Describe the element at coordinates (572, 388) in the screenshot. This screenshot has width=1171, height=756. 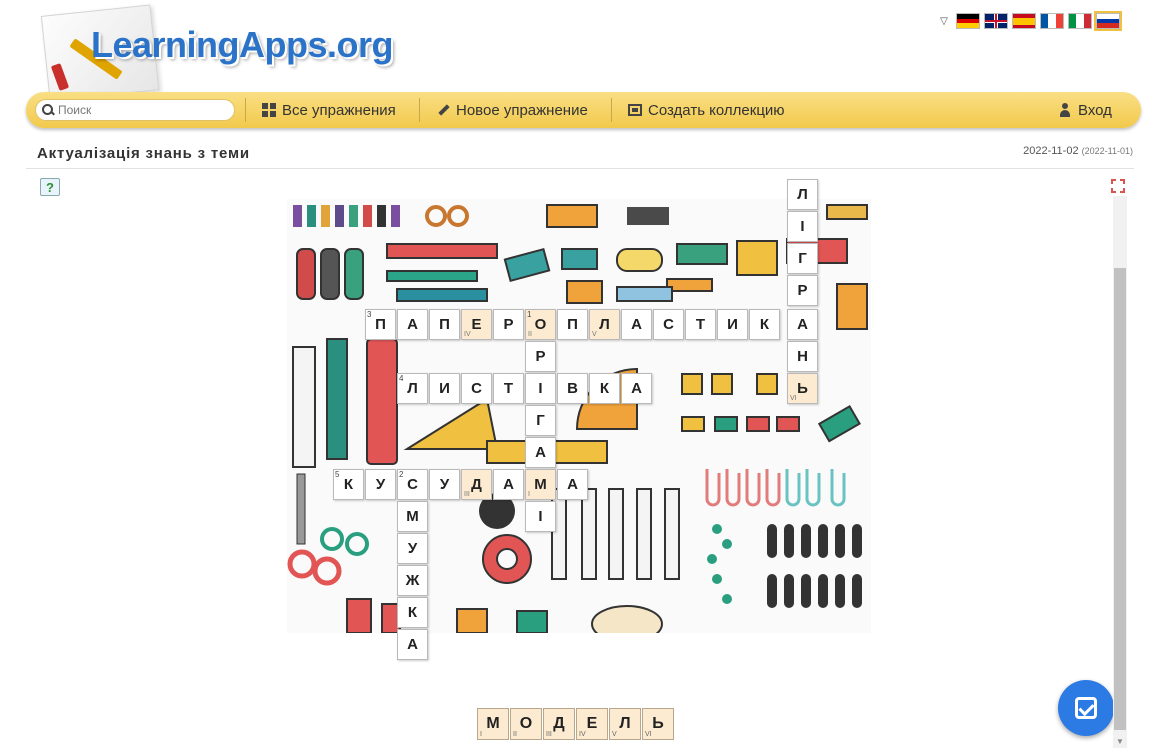
I see `crossword-cell: В` at that location.